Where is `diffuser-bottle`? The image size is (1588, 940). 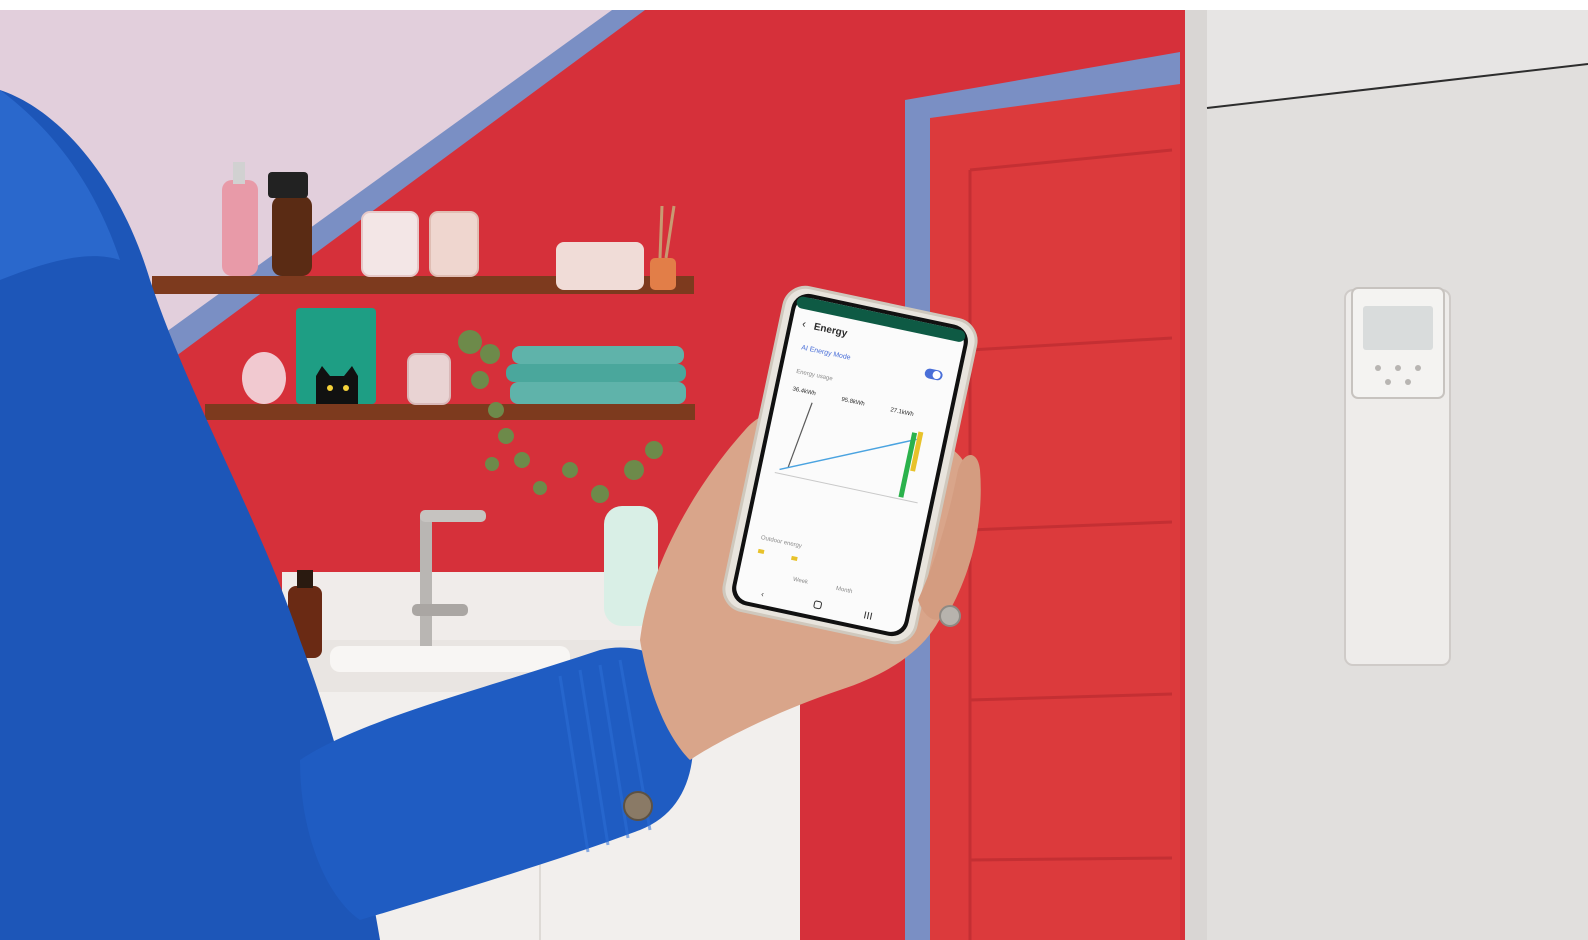
diffuser-bottle is located at coordinates (663, 274).